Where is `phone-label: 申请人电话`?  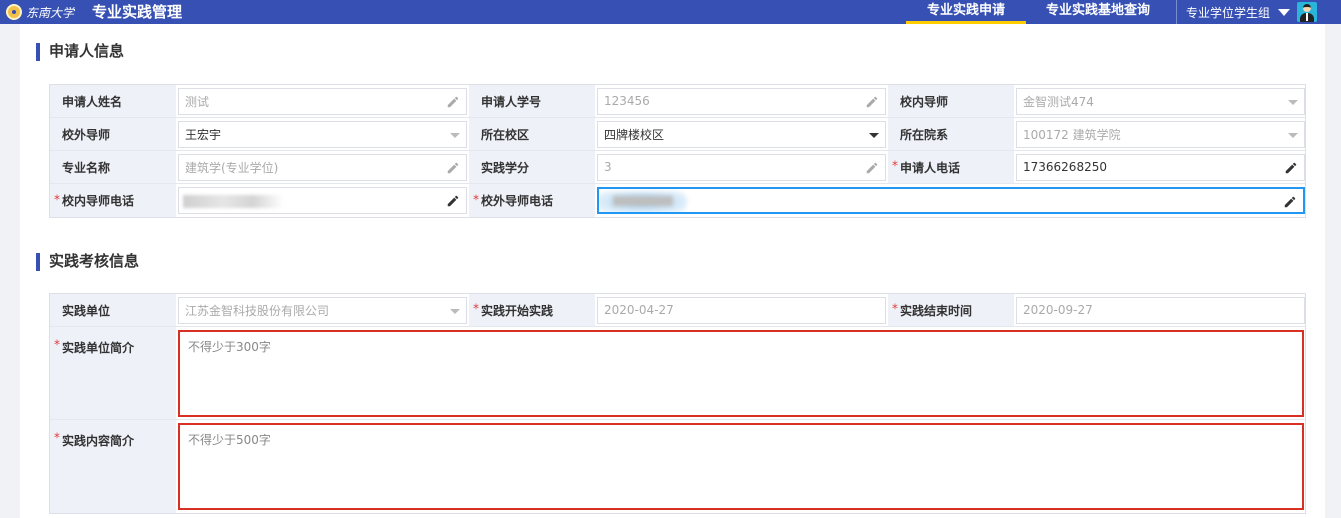
phone-label: 申请人电话 is located at coordinates (930, 167).